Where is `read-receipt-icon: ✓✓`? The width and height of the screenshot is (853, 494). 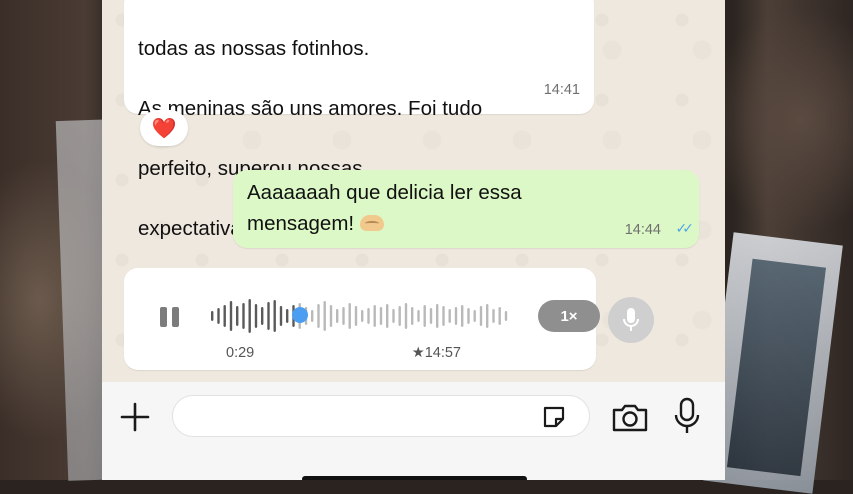 read-receipt-icon: ✓✓ is located at coordinates (685, 228).